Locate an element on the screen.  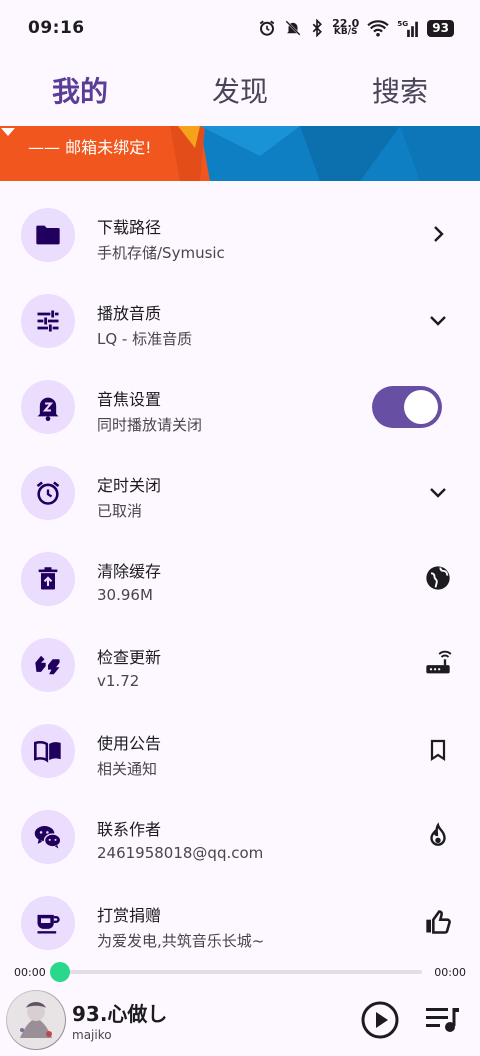
dropdown-triangle-icon is located at coordinates (8, 132).